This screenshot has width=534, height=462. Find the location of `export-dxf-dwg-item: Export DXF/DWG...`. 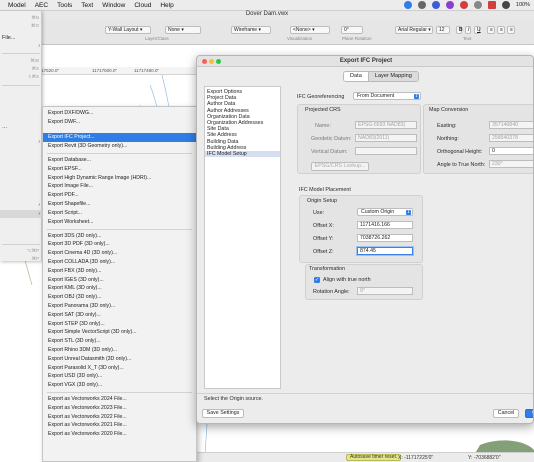

export-dxf-dwg-item: Export DXF/DWG... is located at coordinates (119, 113).